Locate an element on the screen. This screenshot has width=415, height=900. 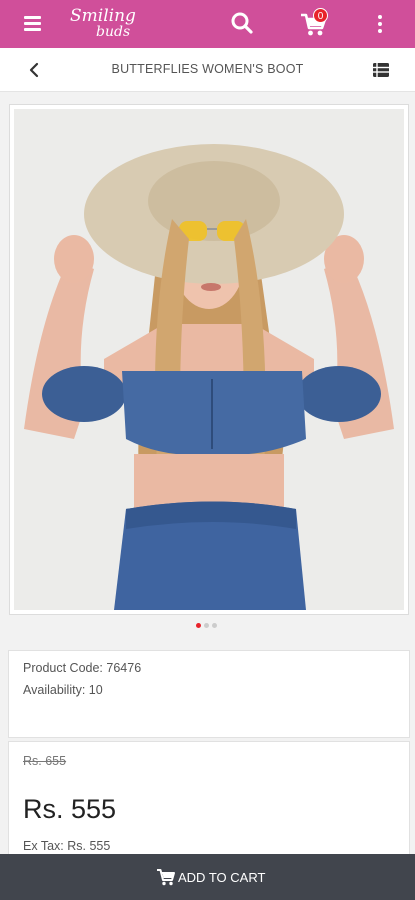
logo-line1: Smiling is located at coordinates (103, 16).